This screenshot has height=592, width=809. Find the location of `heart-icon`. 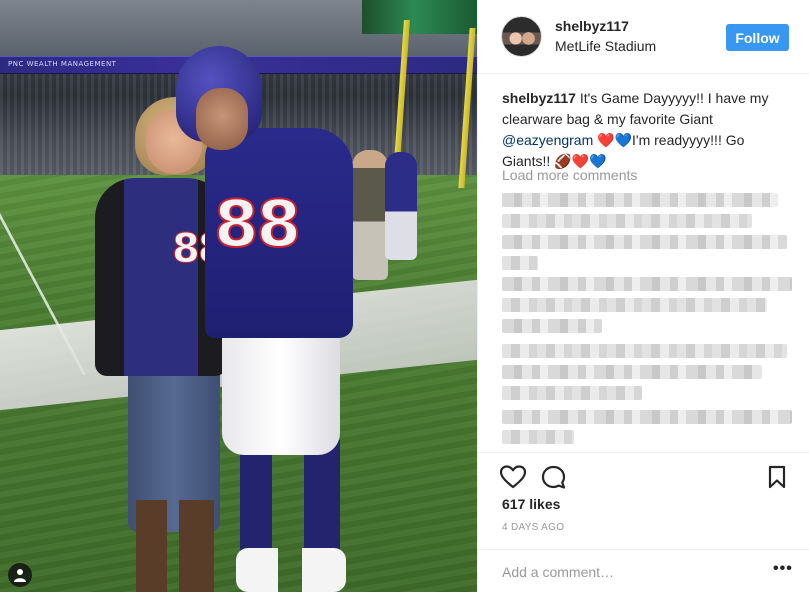

heart-icon is located at coordinates (513, 479).